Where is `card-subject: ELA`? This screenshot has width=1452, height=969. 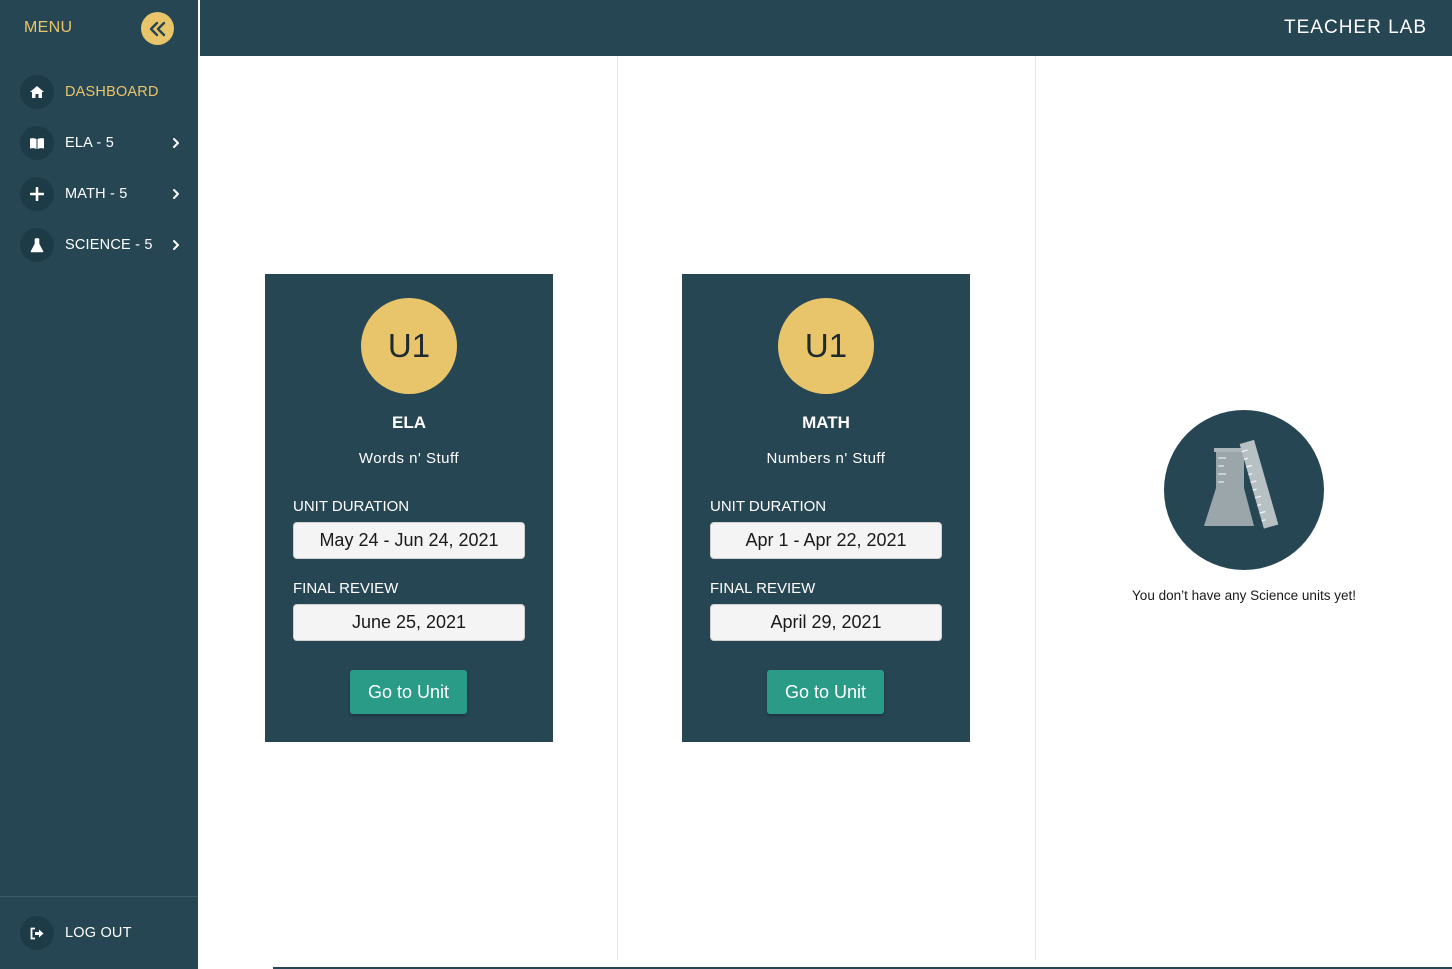
card-subject: ELA is located at coordinates (409, 422).